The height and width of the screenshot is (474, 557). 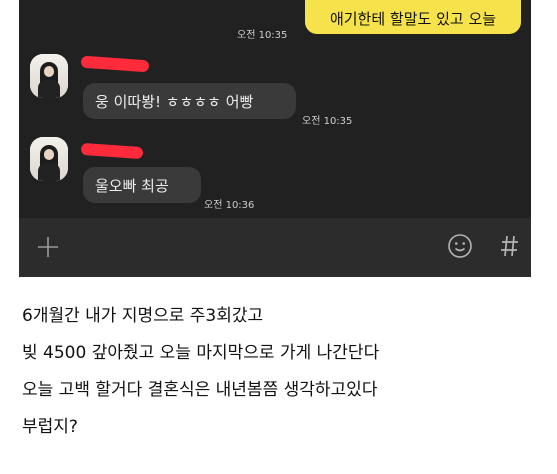 What do you see at coordinates (201, 353) in the screenshot?
I see `post-line: 빚 4500 갚아줬고 오늘 마지막으로 가게 나간단다` at bounding box center [201, 353].